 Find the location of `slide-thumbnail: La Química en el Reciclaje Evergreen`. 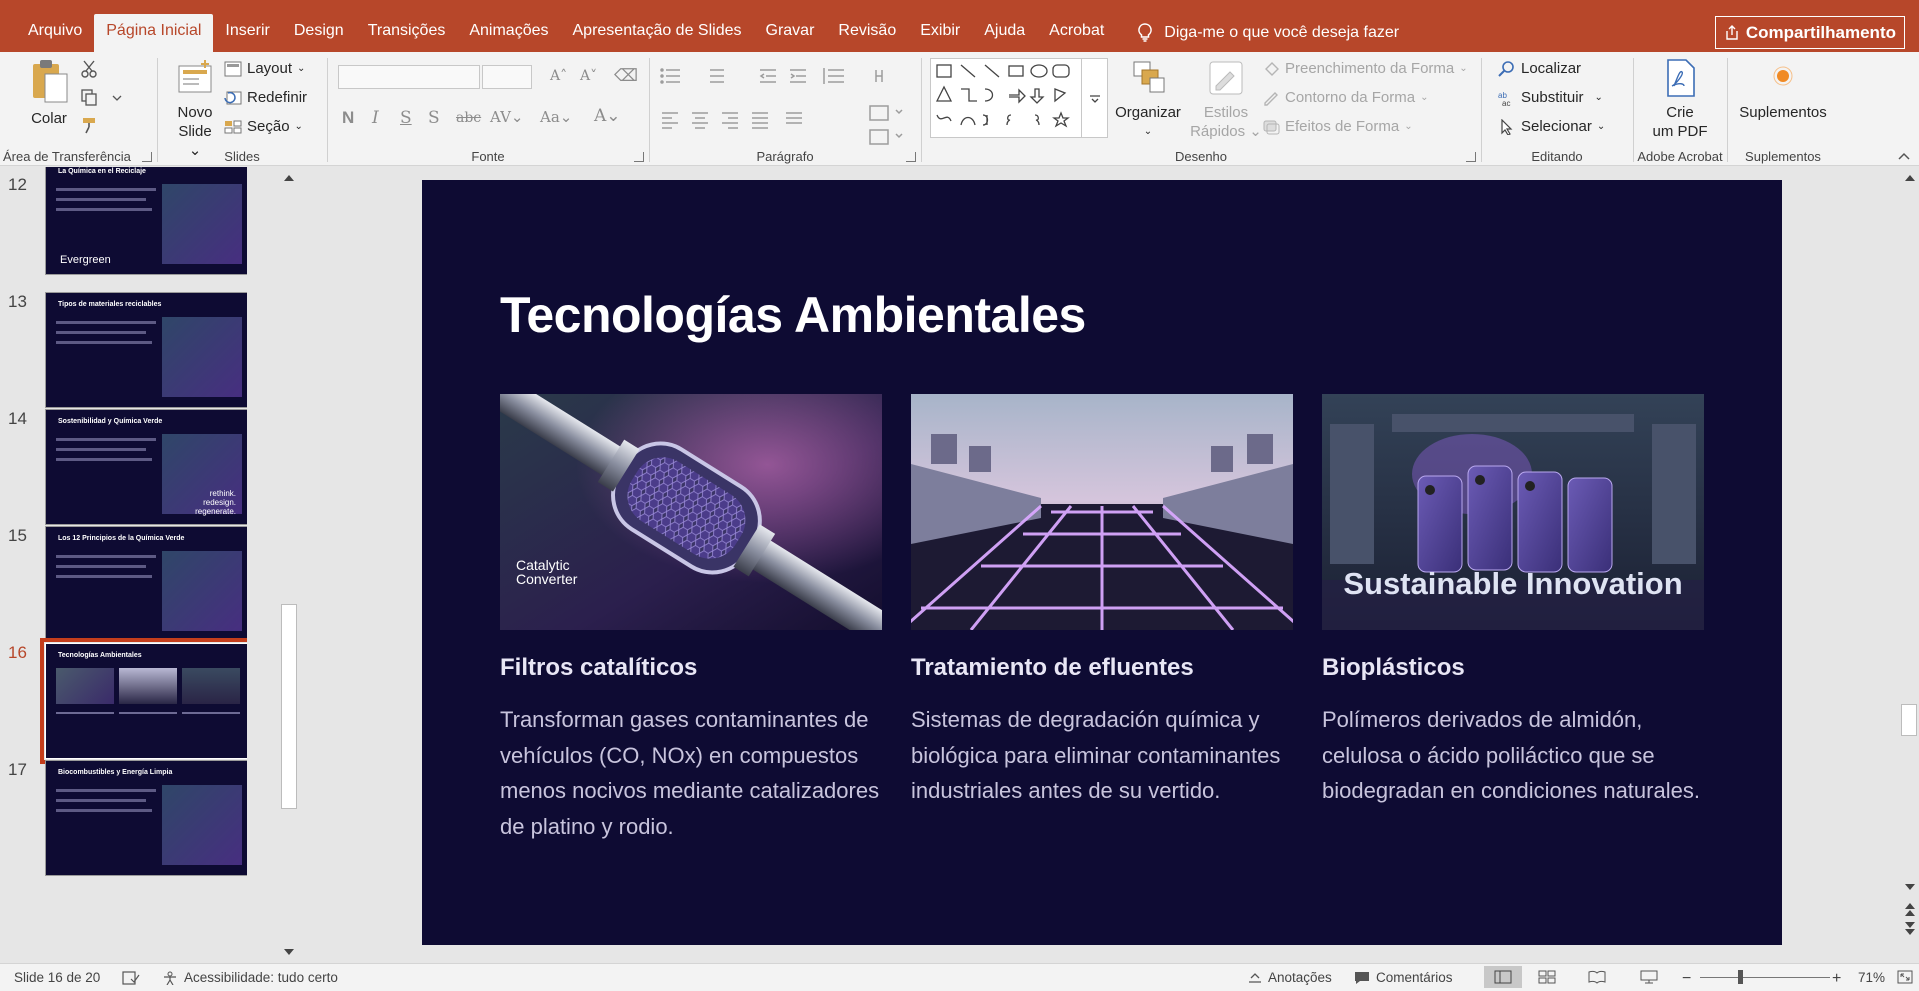

slide-thumbnail: La Química en el Reciclaje Evergreen is located at coordinates (146, 221).